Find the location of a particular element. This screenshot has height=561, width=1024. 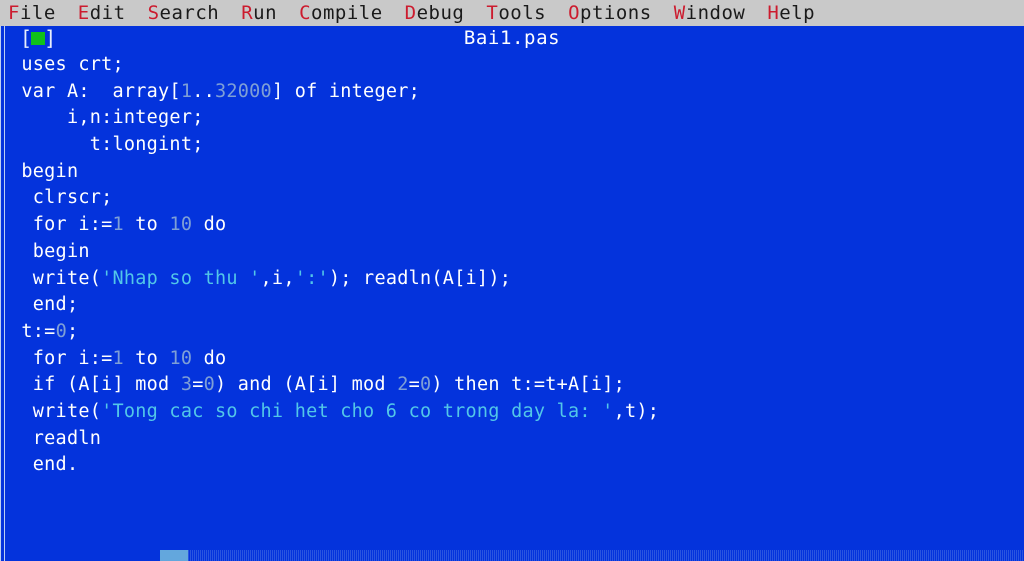

menu-item-label: ebug is located at coordinates (440, 12).